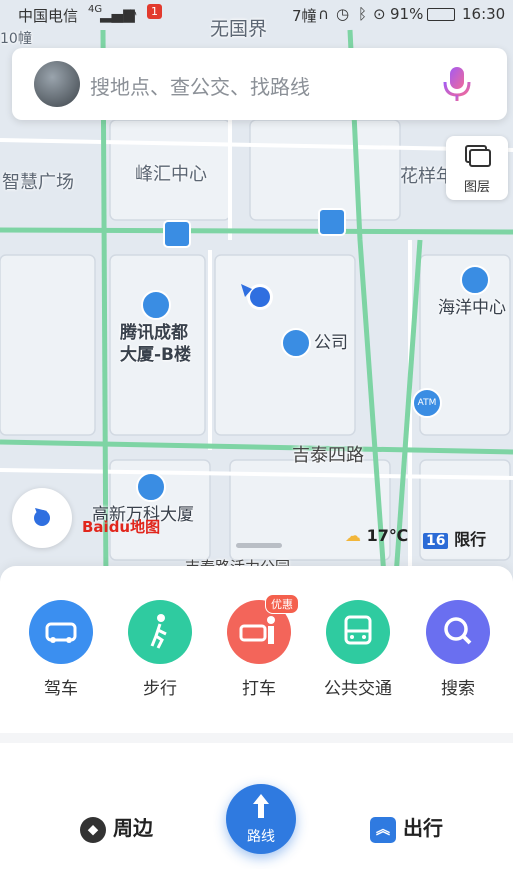 This screenshot has height=869, width=513. Describe the element at coordinates (256, 738) in the screenshot. I see `panel-divider` at that location.